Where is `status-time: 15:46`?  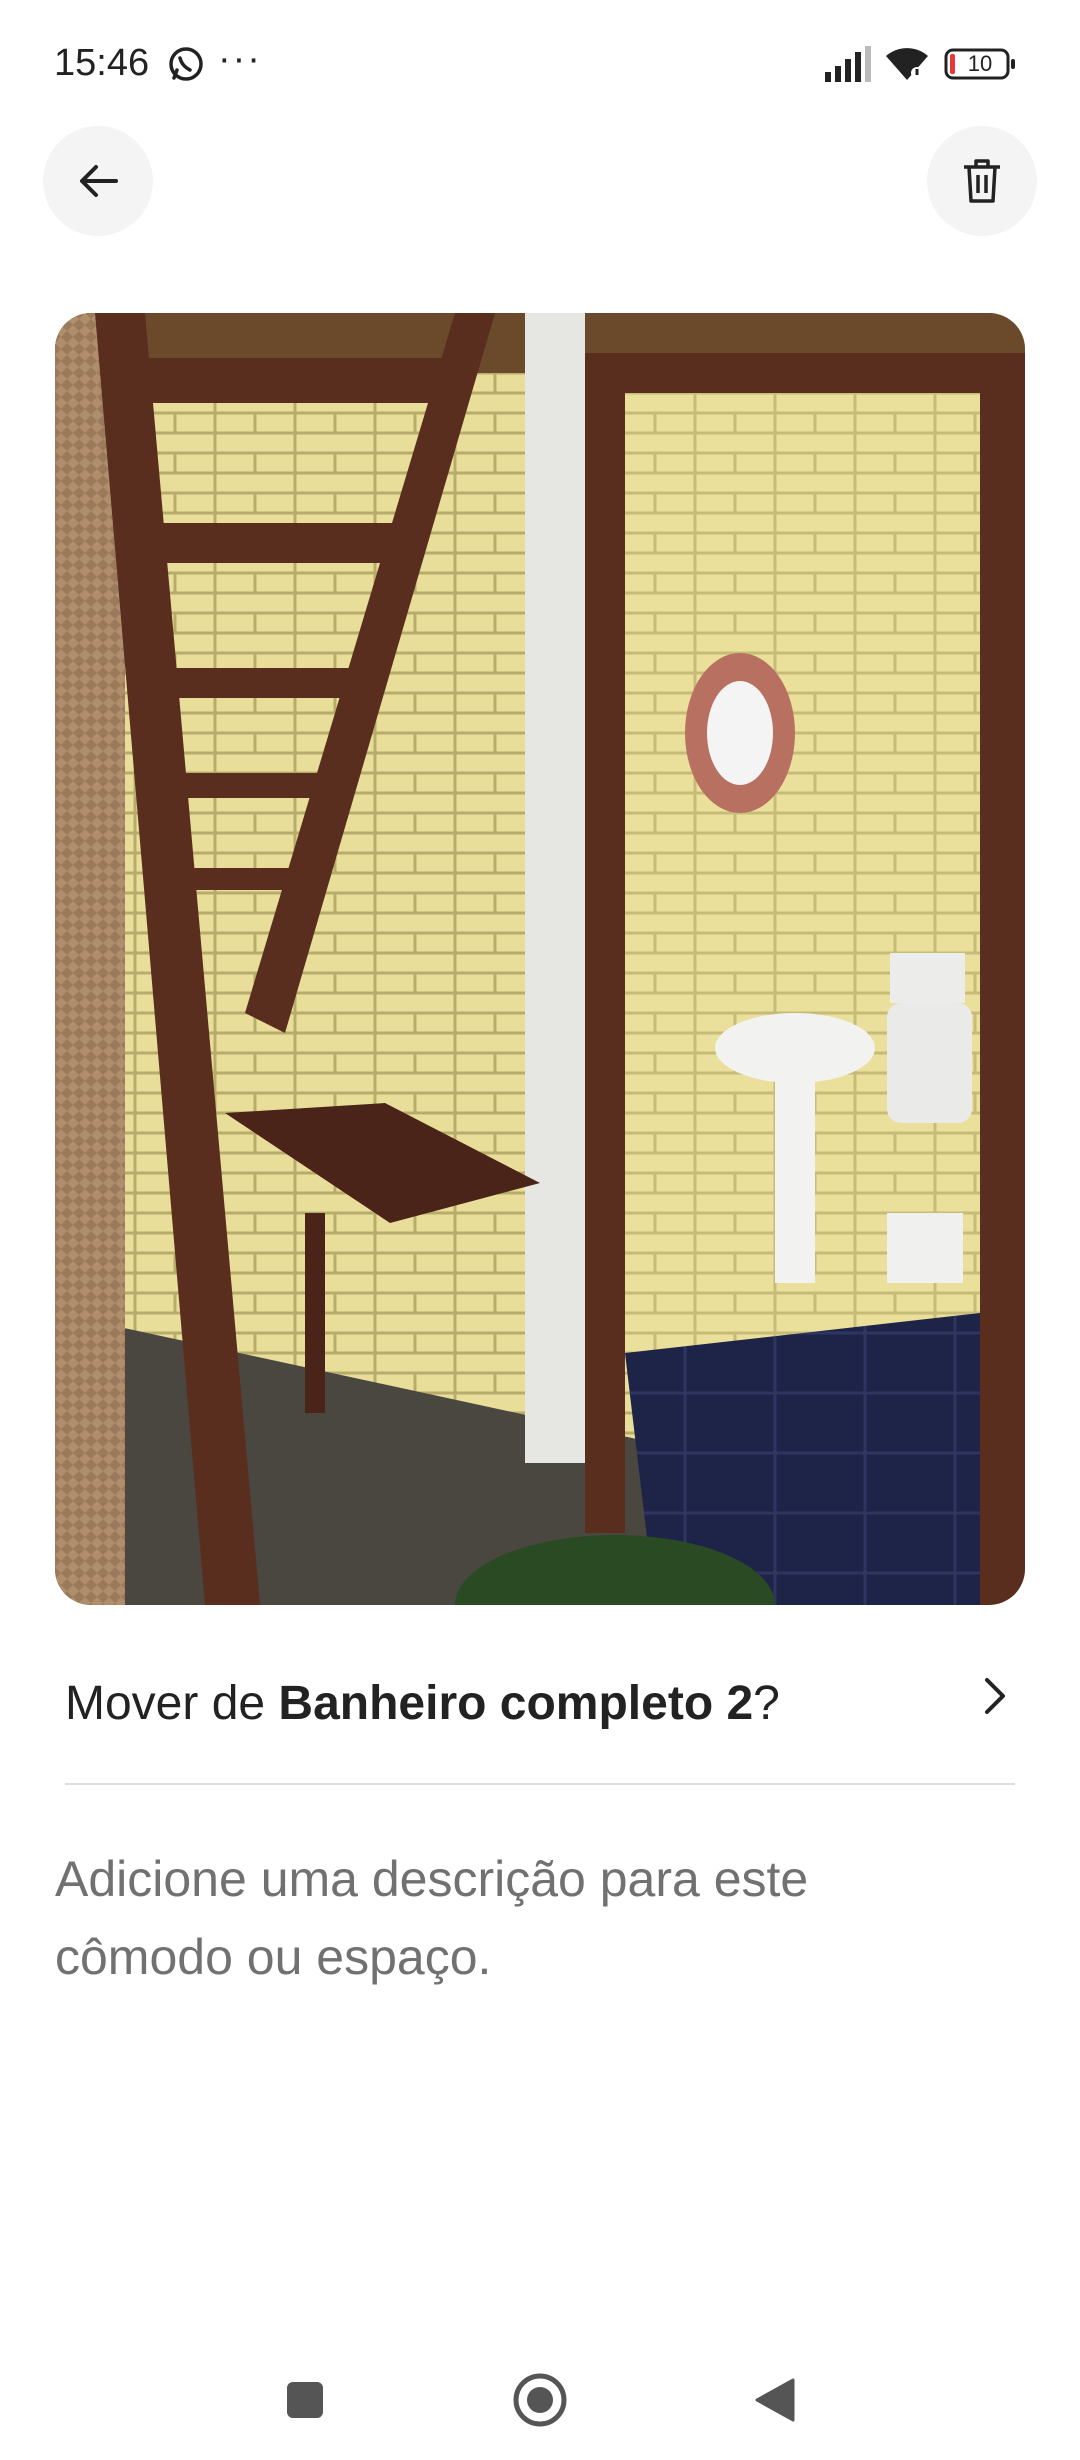
status-time: 15:46 is located at coordinates (102, 63).